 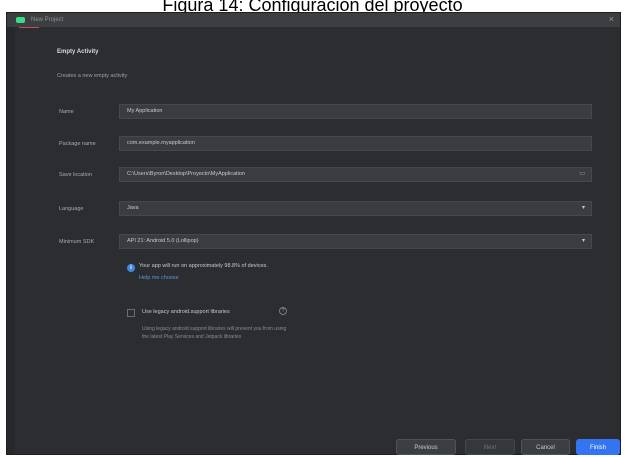 What do you see at coordinates (355, 143) in the screenshot?
I see `package-name-field: com.example.myapplication` at bounding box center [355, 143].